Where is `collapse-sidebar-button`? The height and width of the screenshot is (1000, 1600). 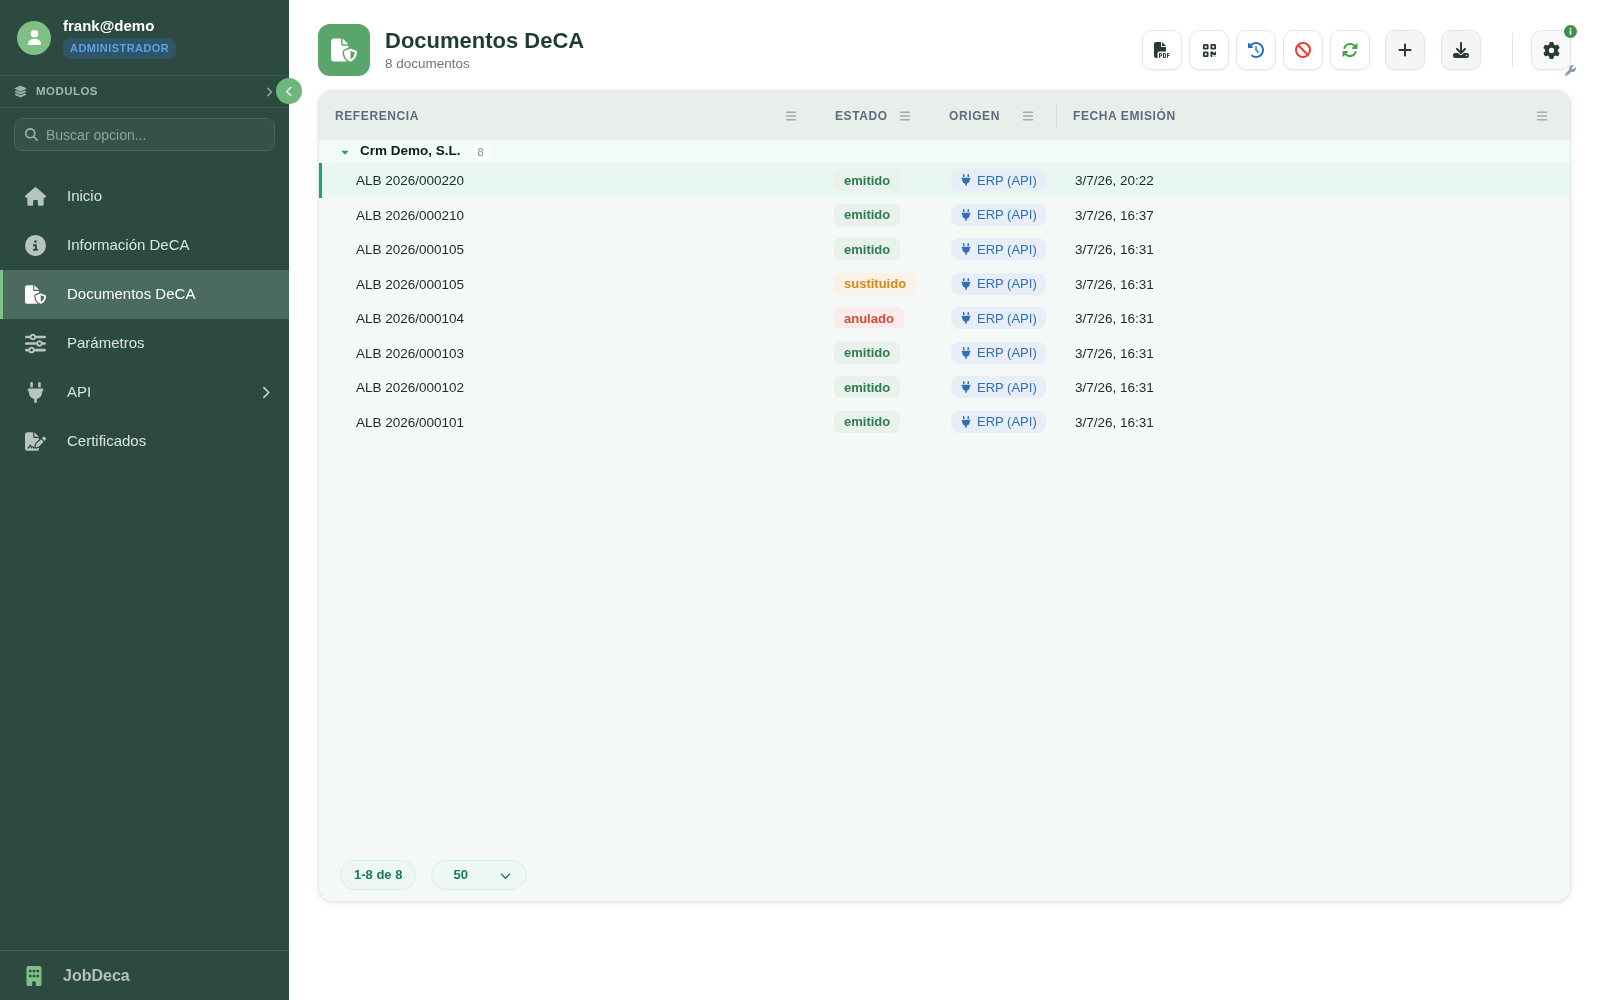
collapse-sidebar-button is located at coordinates (289, 91).